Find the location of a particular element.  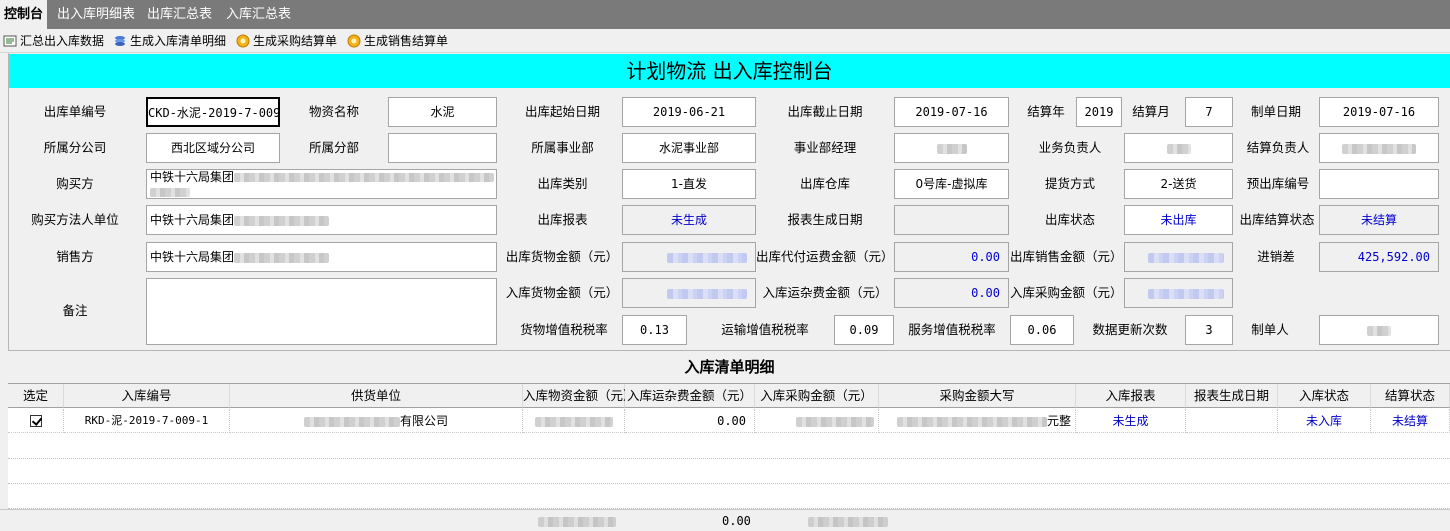

transport-vat-label: 运输增值税税率 is located at coordinates (765, 329).